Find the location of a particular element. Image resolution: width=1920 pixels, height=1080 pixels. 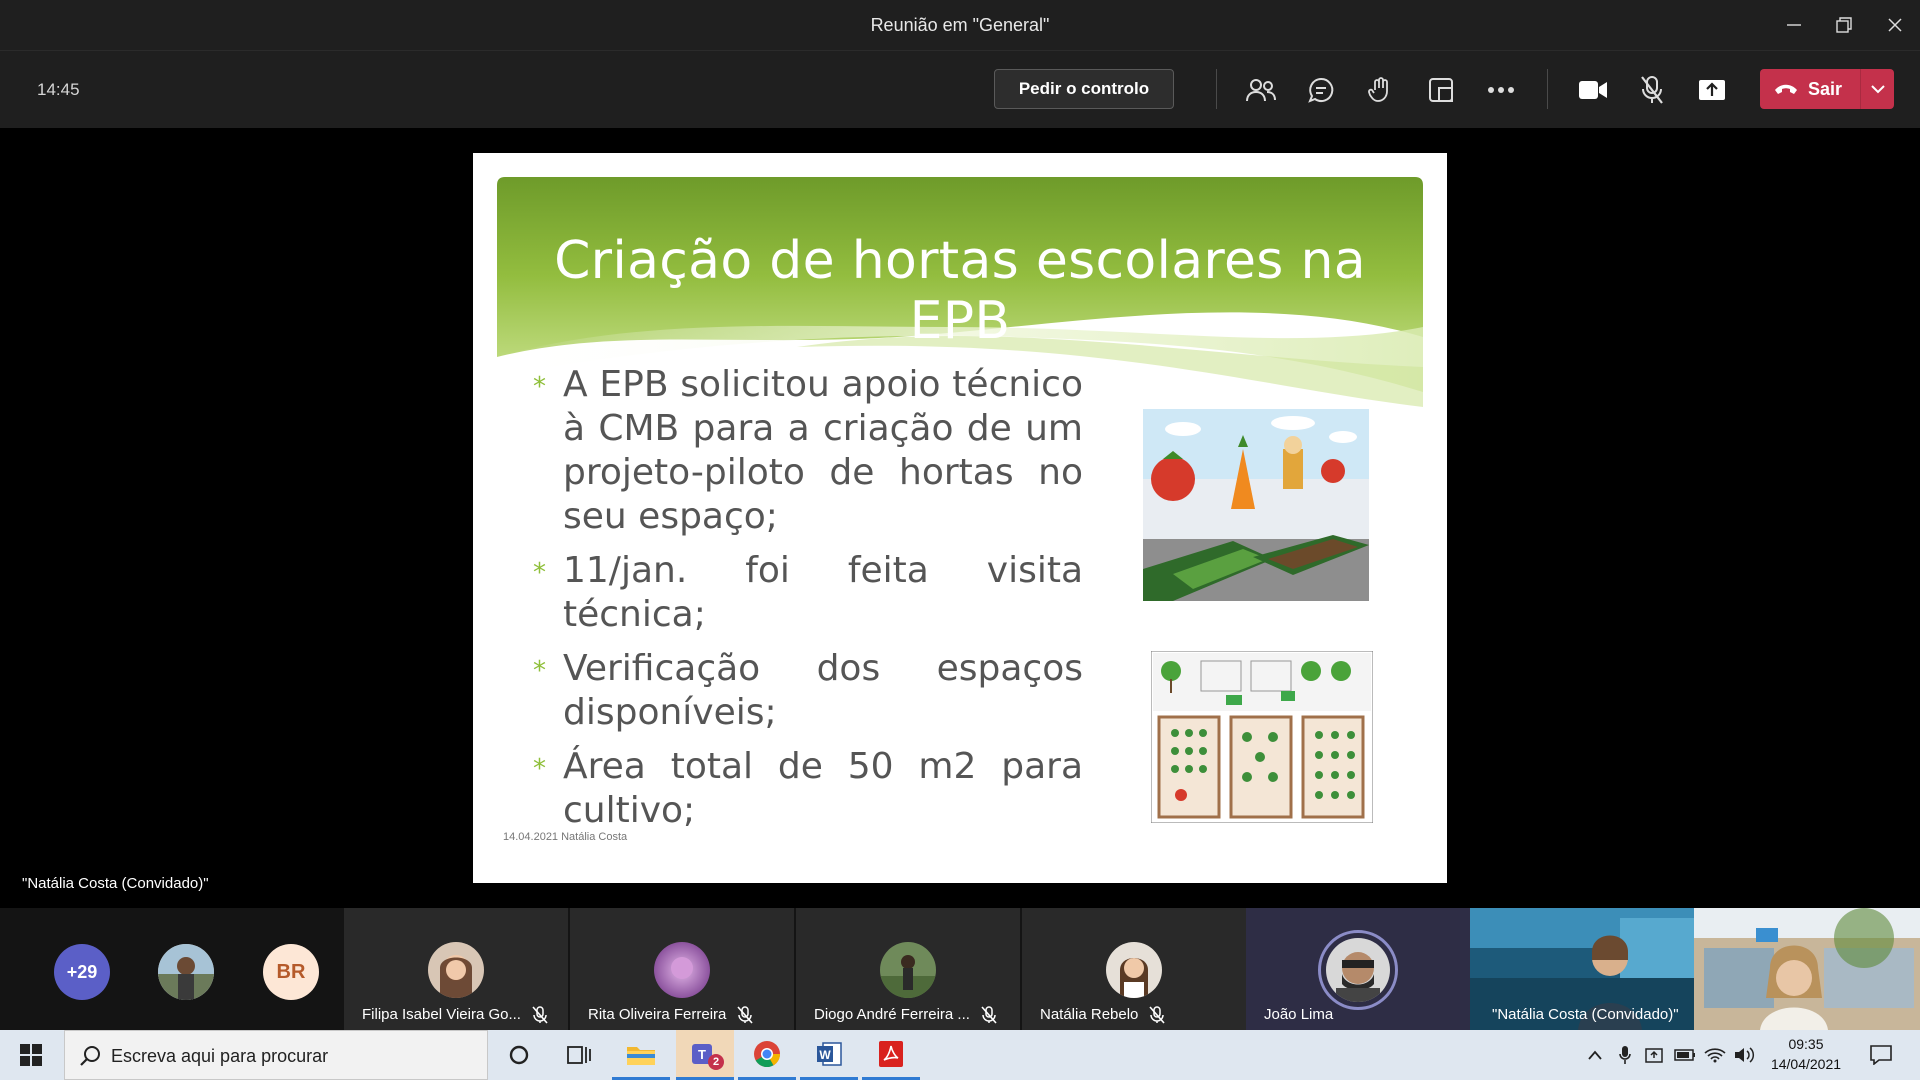

garden-plan-drawing is located at coordinates (1262, 737).